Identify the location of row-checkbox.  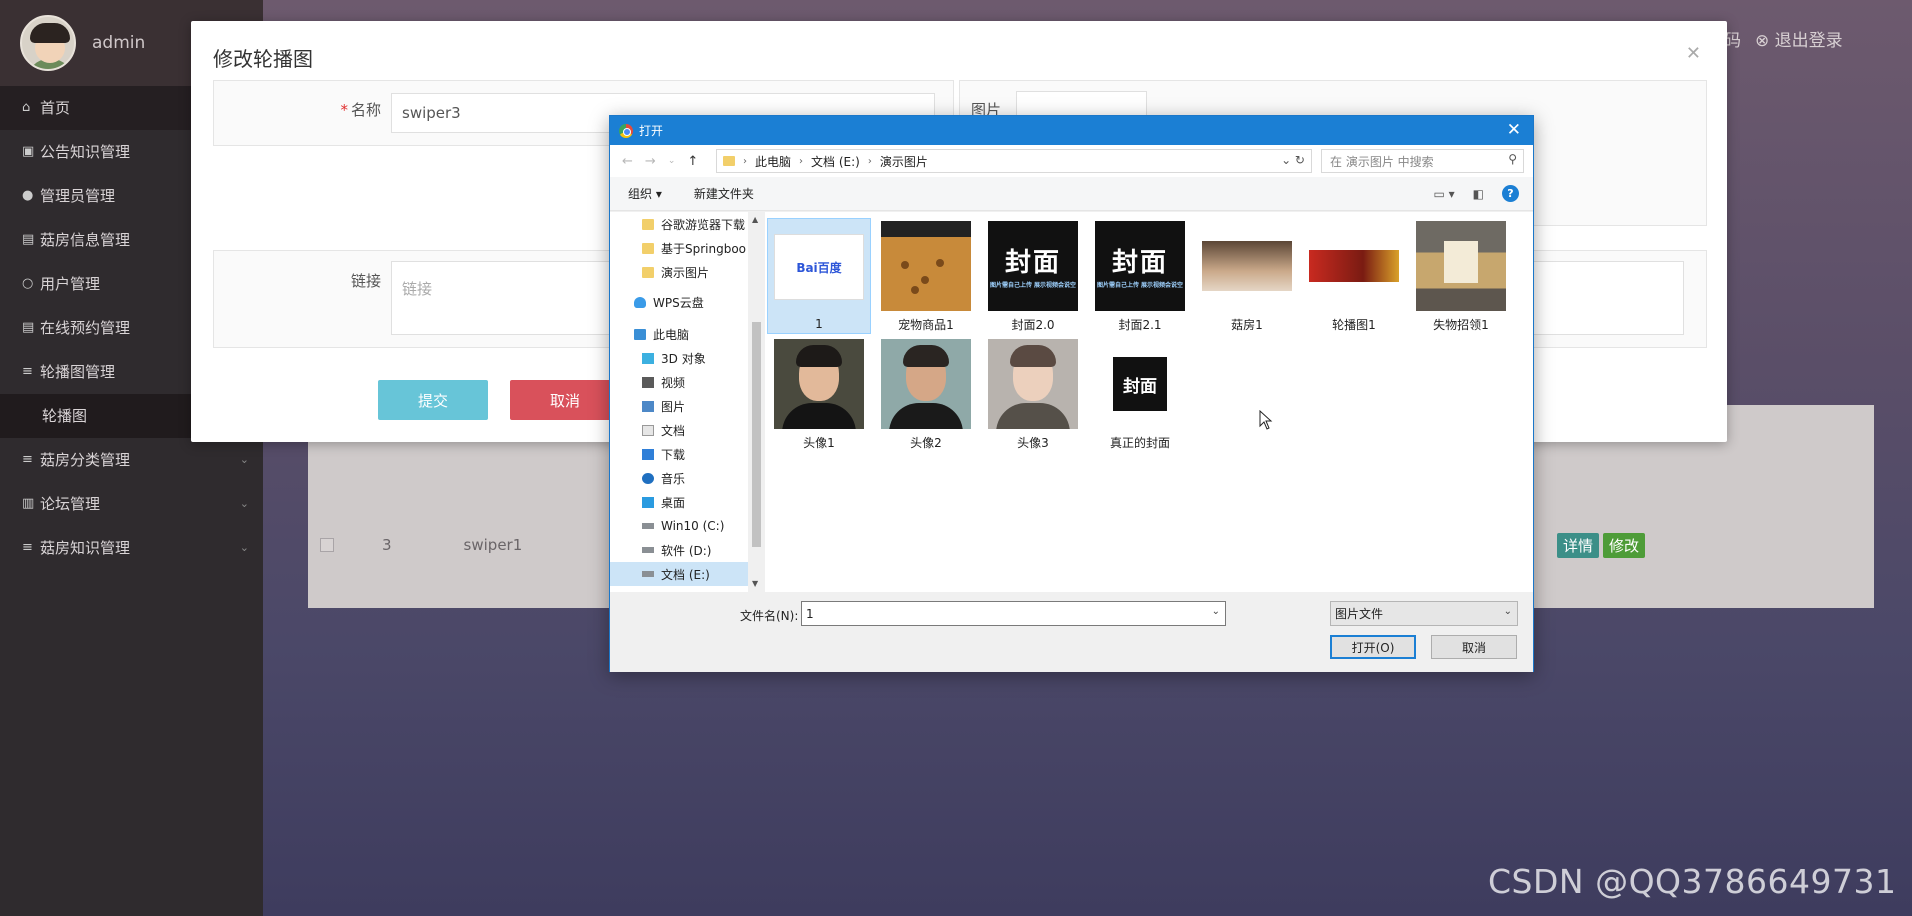
(327, 545).